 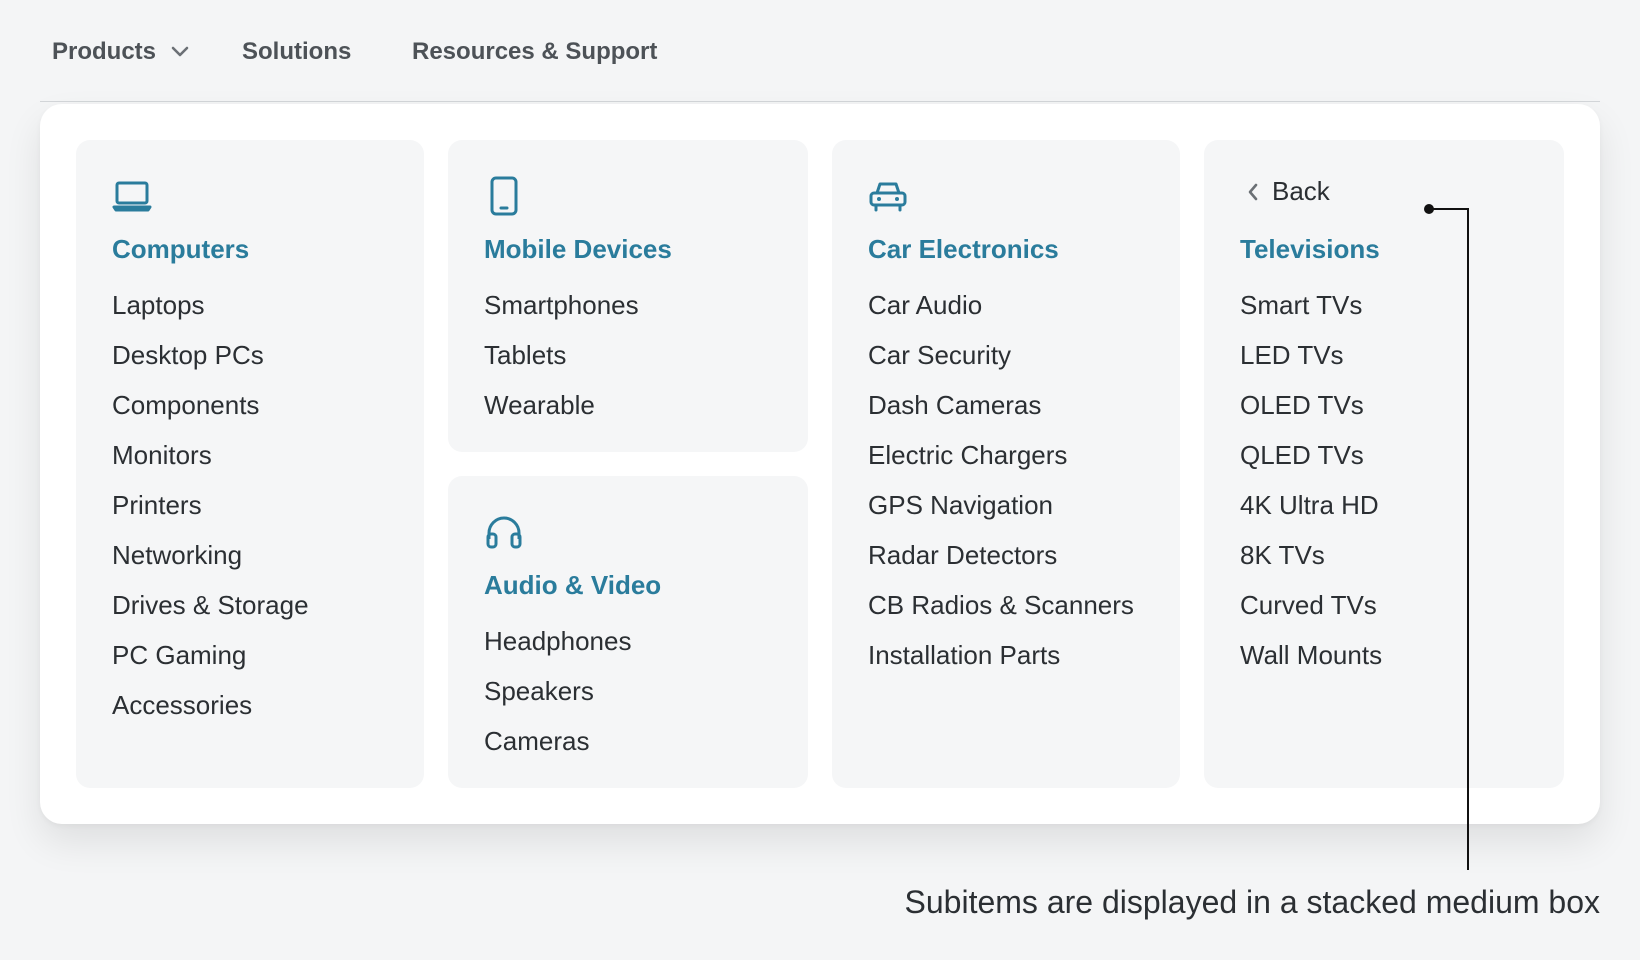 I want to click on audio-list: Headphones Speakers Cameras, so click(x=557, y=691).